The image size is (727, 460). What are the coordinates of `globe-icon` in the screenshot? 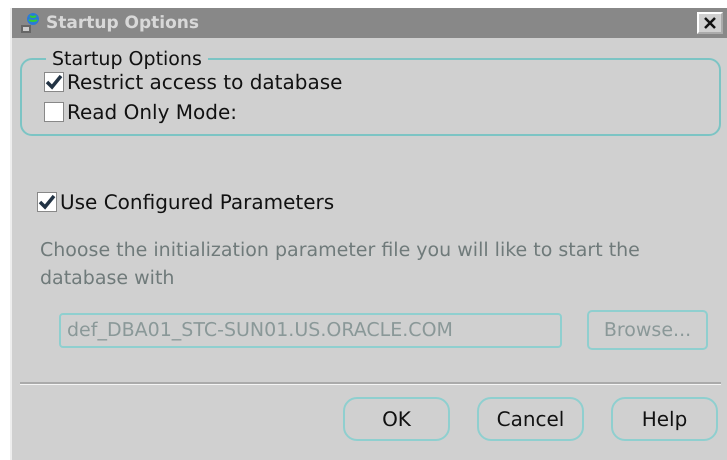 It's located at (30, 23).